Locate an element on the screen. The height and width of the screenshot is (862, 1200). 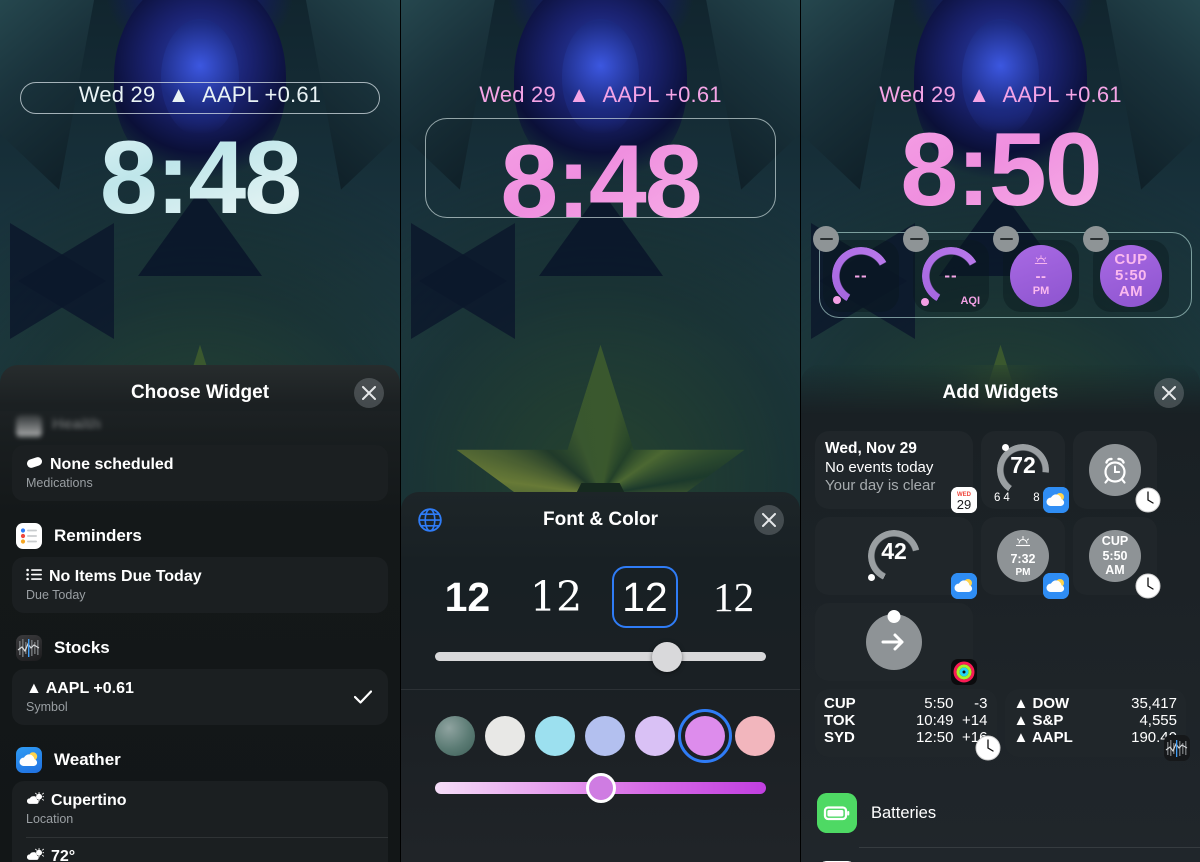
app-name: Stocks is located at coordinates (82, 647).